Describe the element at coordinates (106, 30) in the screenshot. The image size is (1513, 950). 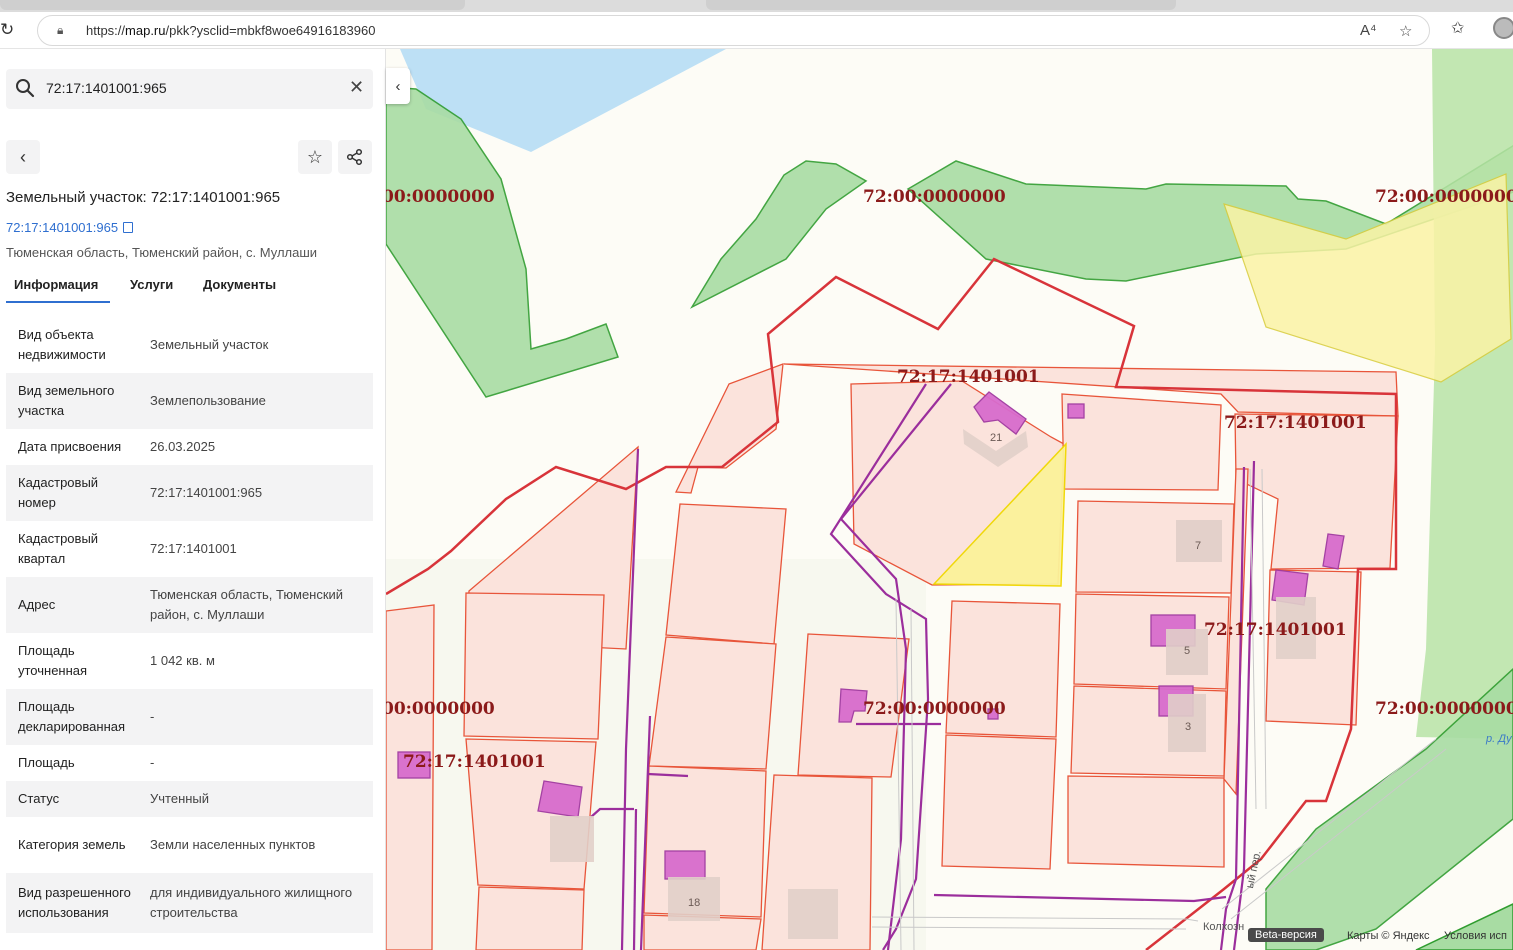
I see `url-prefix: https://` at that location.